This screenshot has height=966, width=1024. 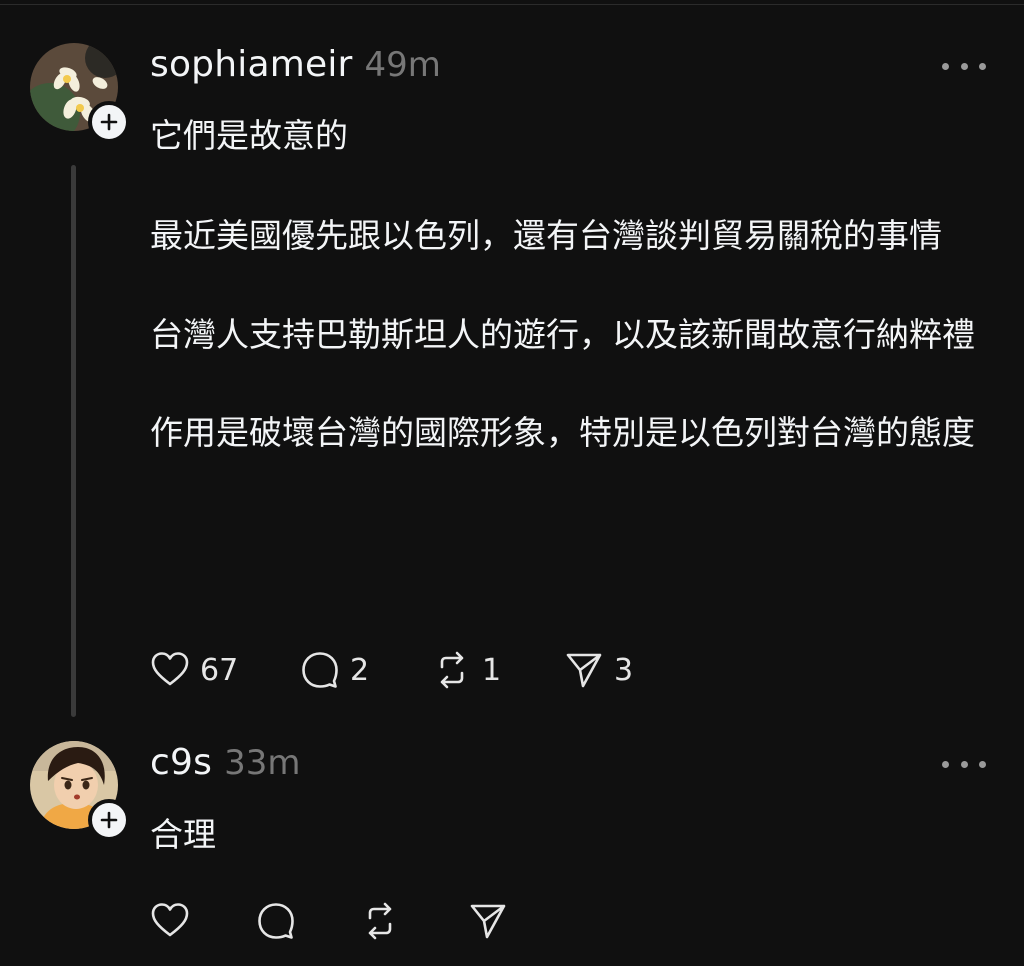 I want to click on like-button, so click(x=203, y=921).